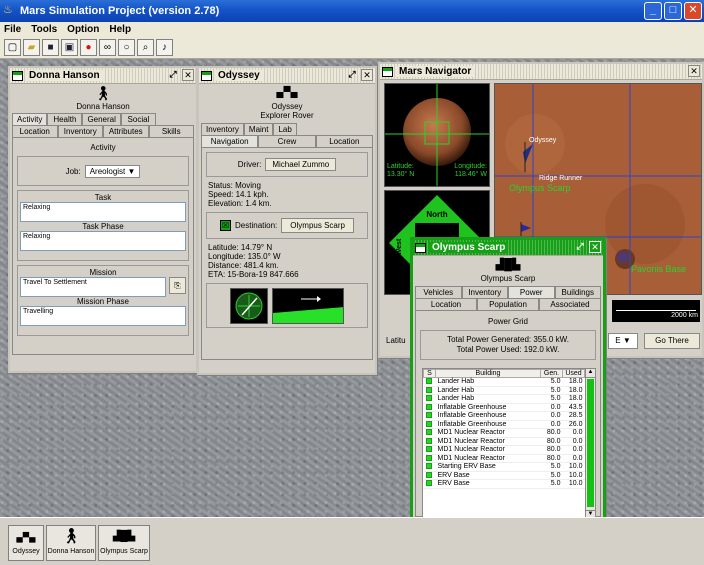 The height and width of the screenshot is (565, 704). I want to click on tab-vehicles: Vehicles, so click(438, 292).